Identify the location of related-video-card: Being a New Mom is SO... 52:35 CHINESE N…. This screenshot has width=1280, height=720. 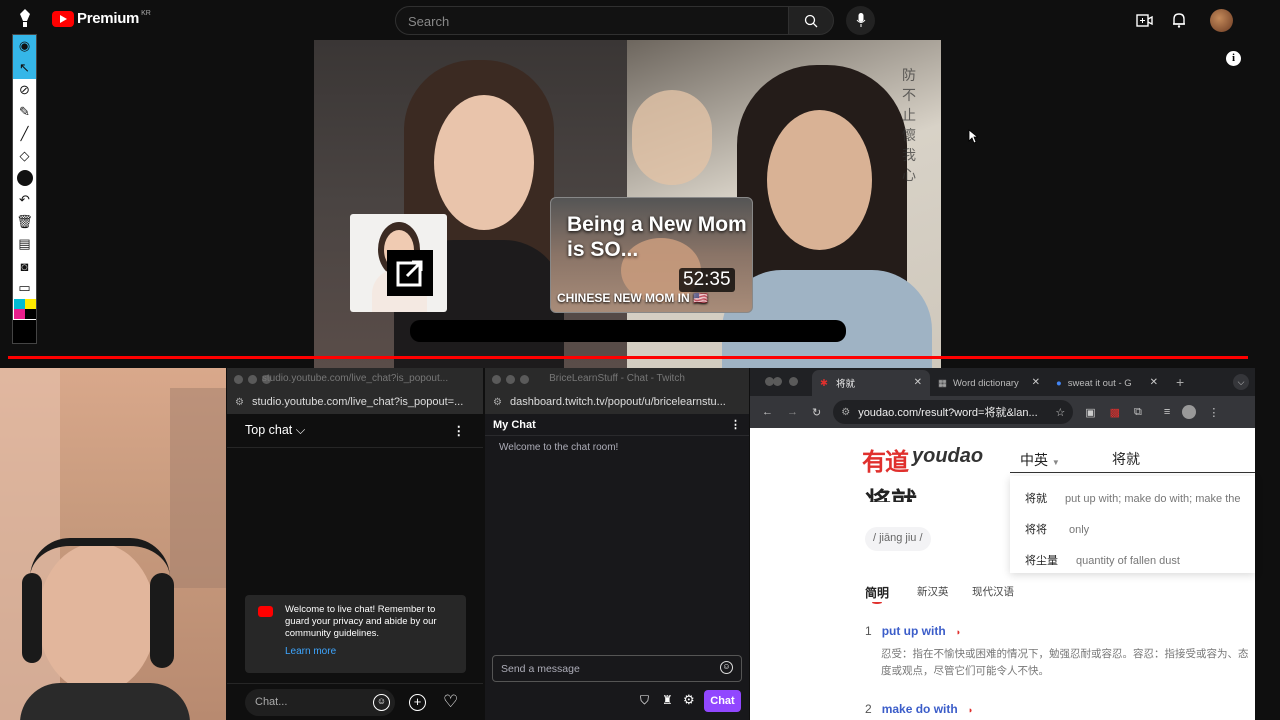
(651, 255).